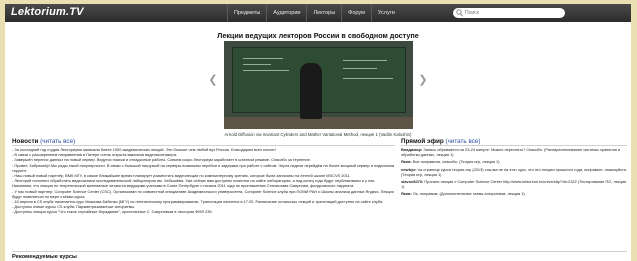 The image size is (637, 261). What do you see at coordinates (323, 13) in the screenshot?
I see `nav-lecturers: Лекторы` at bounding box center [323, 13].